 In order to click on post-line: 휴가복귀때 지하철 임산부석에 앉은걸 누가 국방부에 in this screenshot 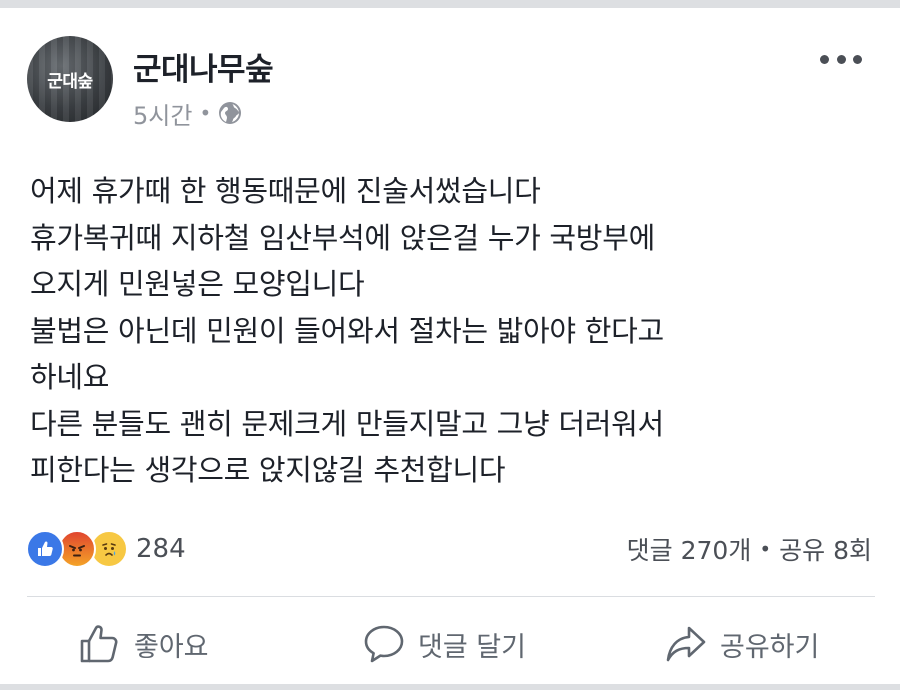, I will do `click(342, 237)`.